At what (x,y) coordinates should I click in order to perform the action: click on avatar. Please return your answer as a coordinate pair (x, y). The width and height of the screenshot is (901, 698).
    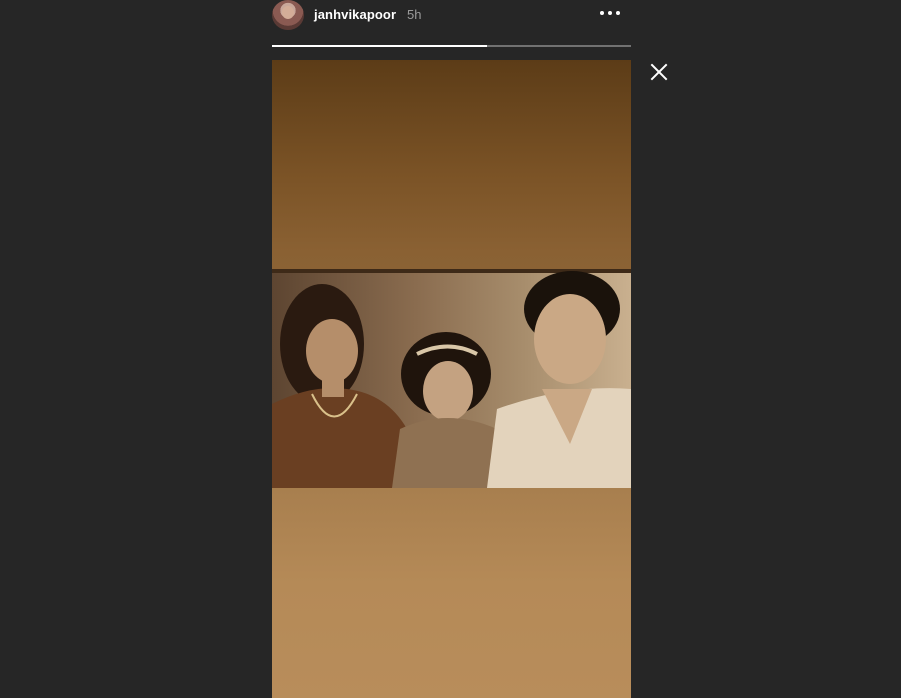
    Looking at the image, I should click on (288, 15).